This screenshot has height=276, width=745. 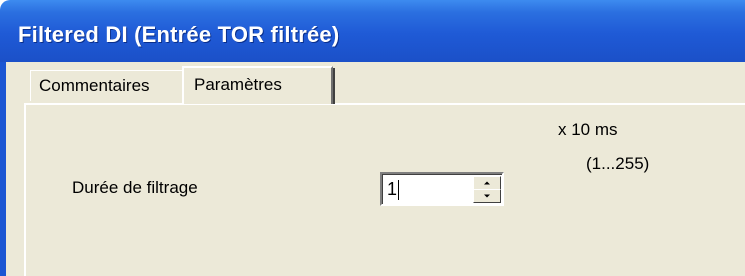 I want to click on tab-commentaires: Commentaires, so click(x=110, y=85).